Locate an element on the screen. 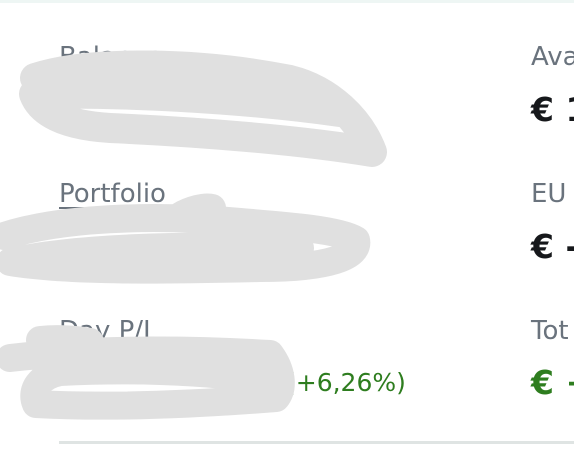  available-label: Ava is located at coordinates (552, 57).